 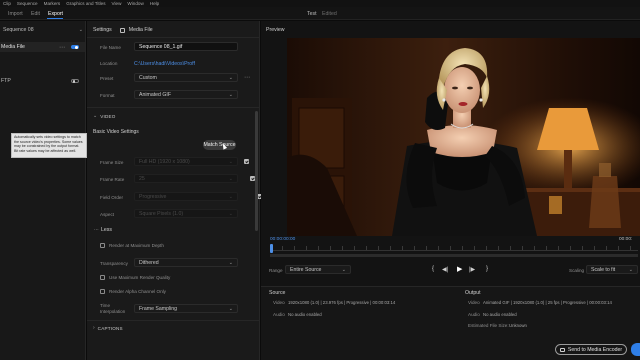 I want to click on collapse-dots-icon: ⋯, so click(x=96, y=230).